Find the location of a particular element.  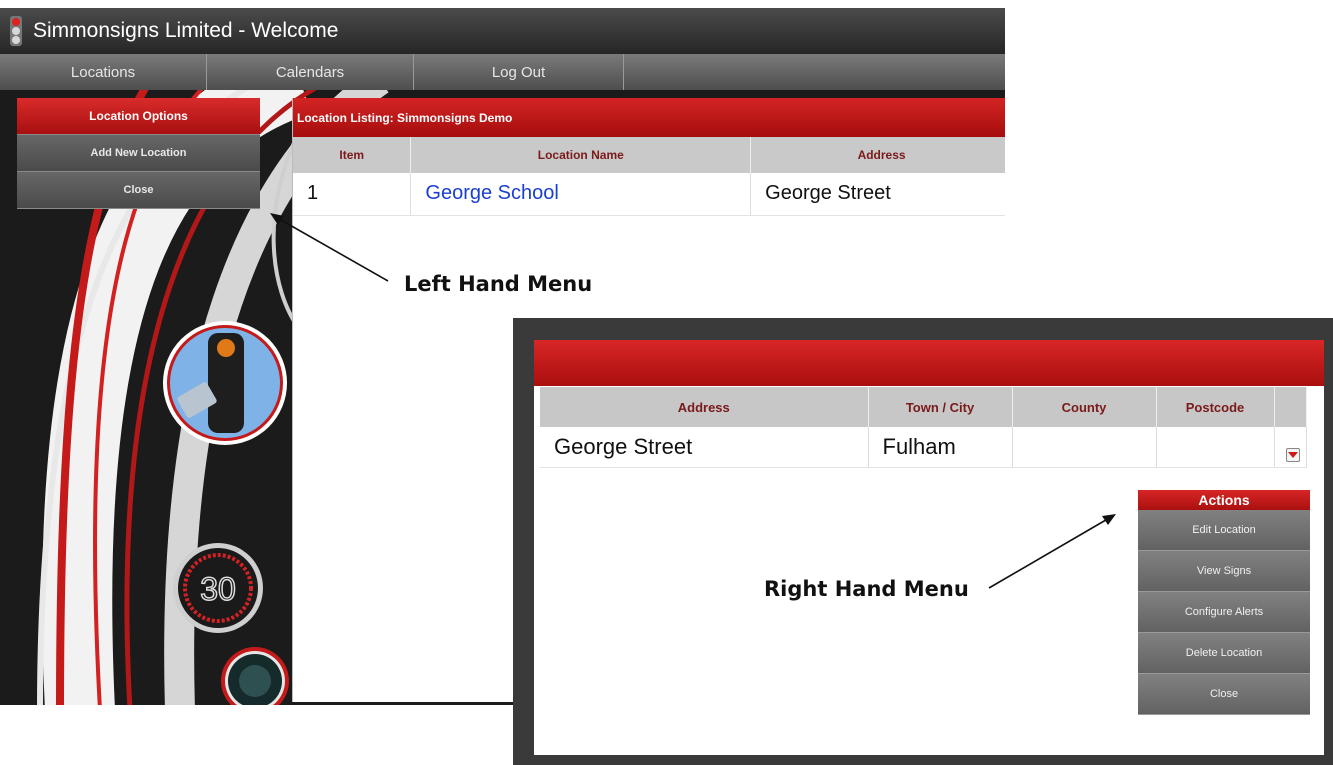

sign-display-icon is located at coordinates (255, 676).